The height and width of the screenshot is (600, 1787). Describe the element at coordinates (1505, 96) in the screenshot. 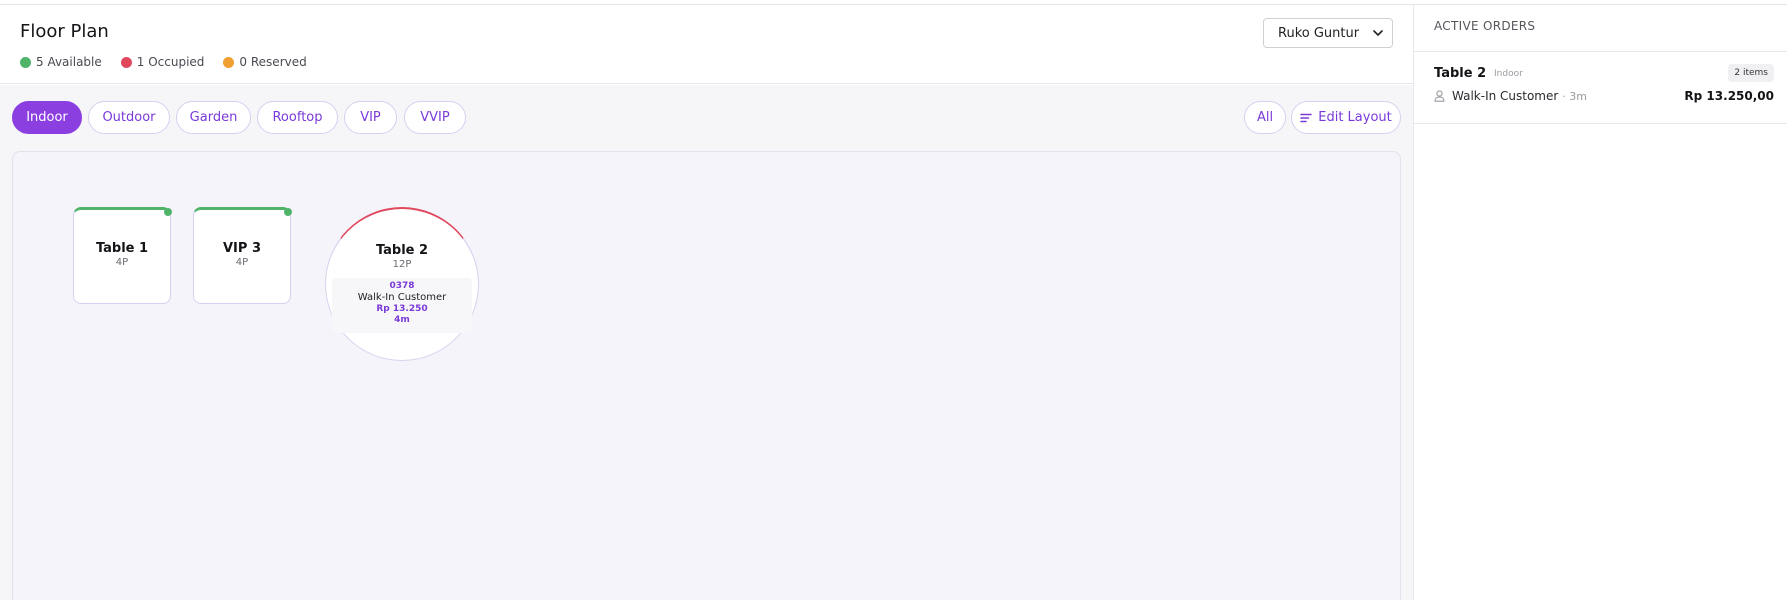

I see `order-customer-name: Walk-In Customer` at that location.